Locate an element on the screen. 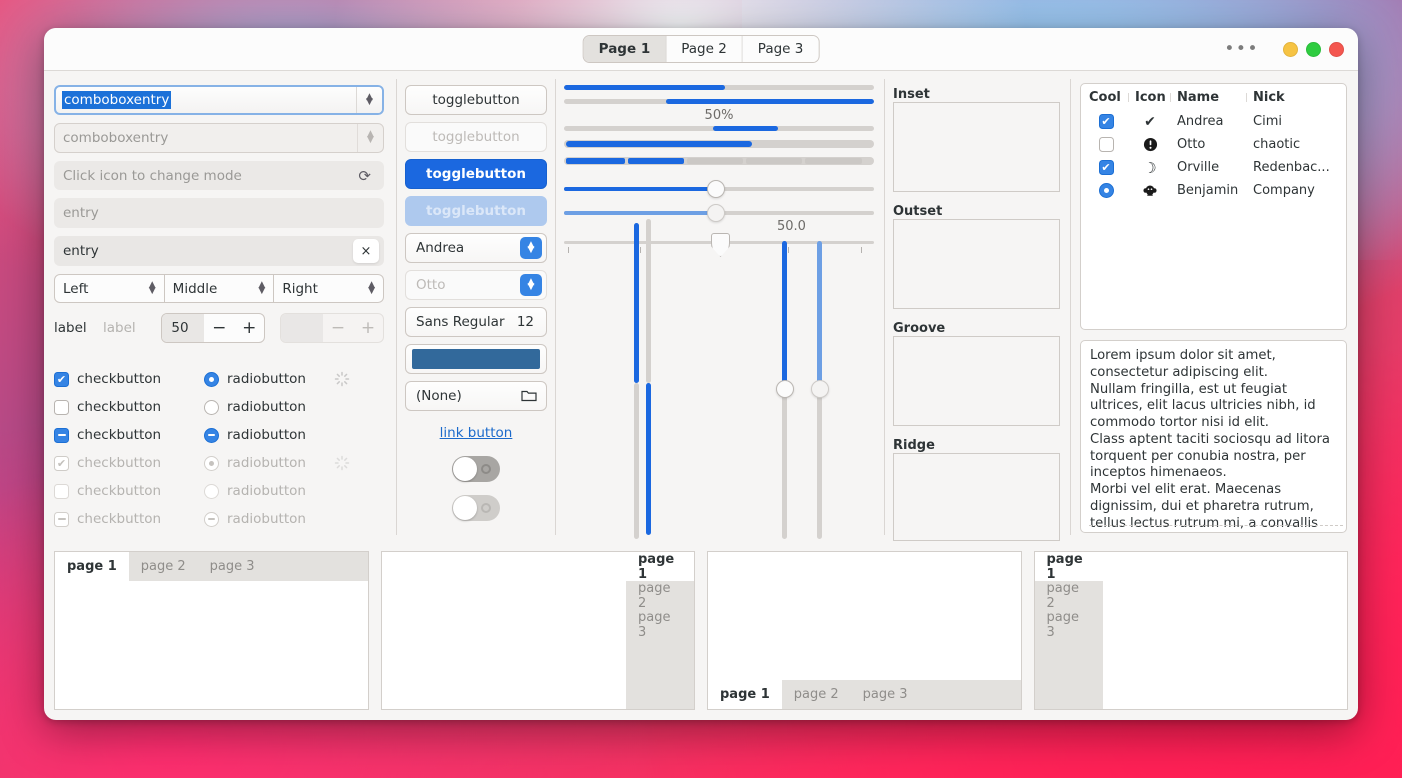  table-row: ✔ ✔ Andrea Cimi is located at coordinates (1213, 121).